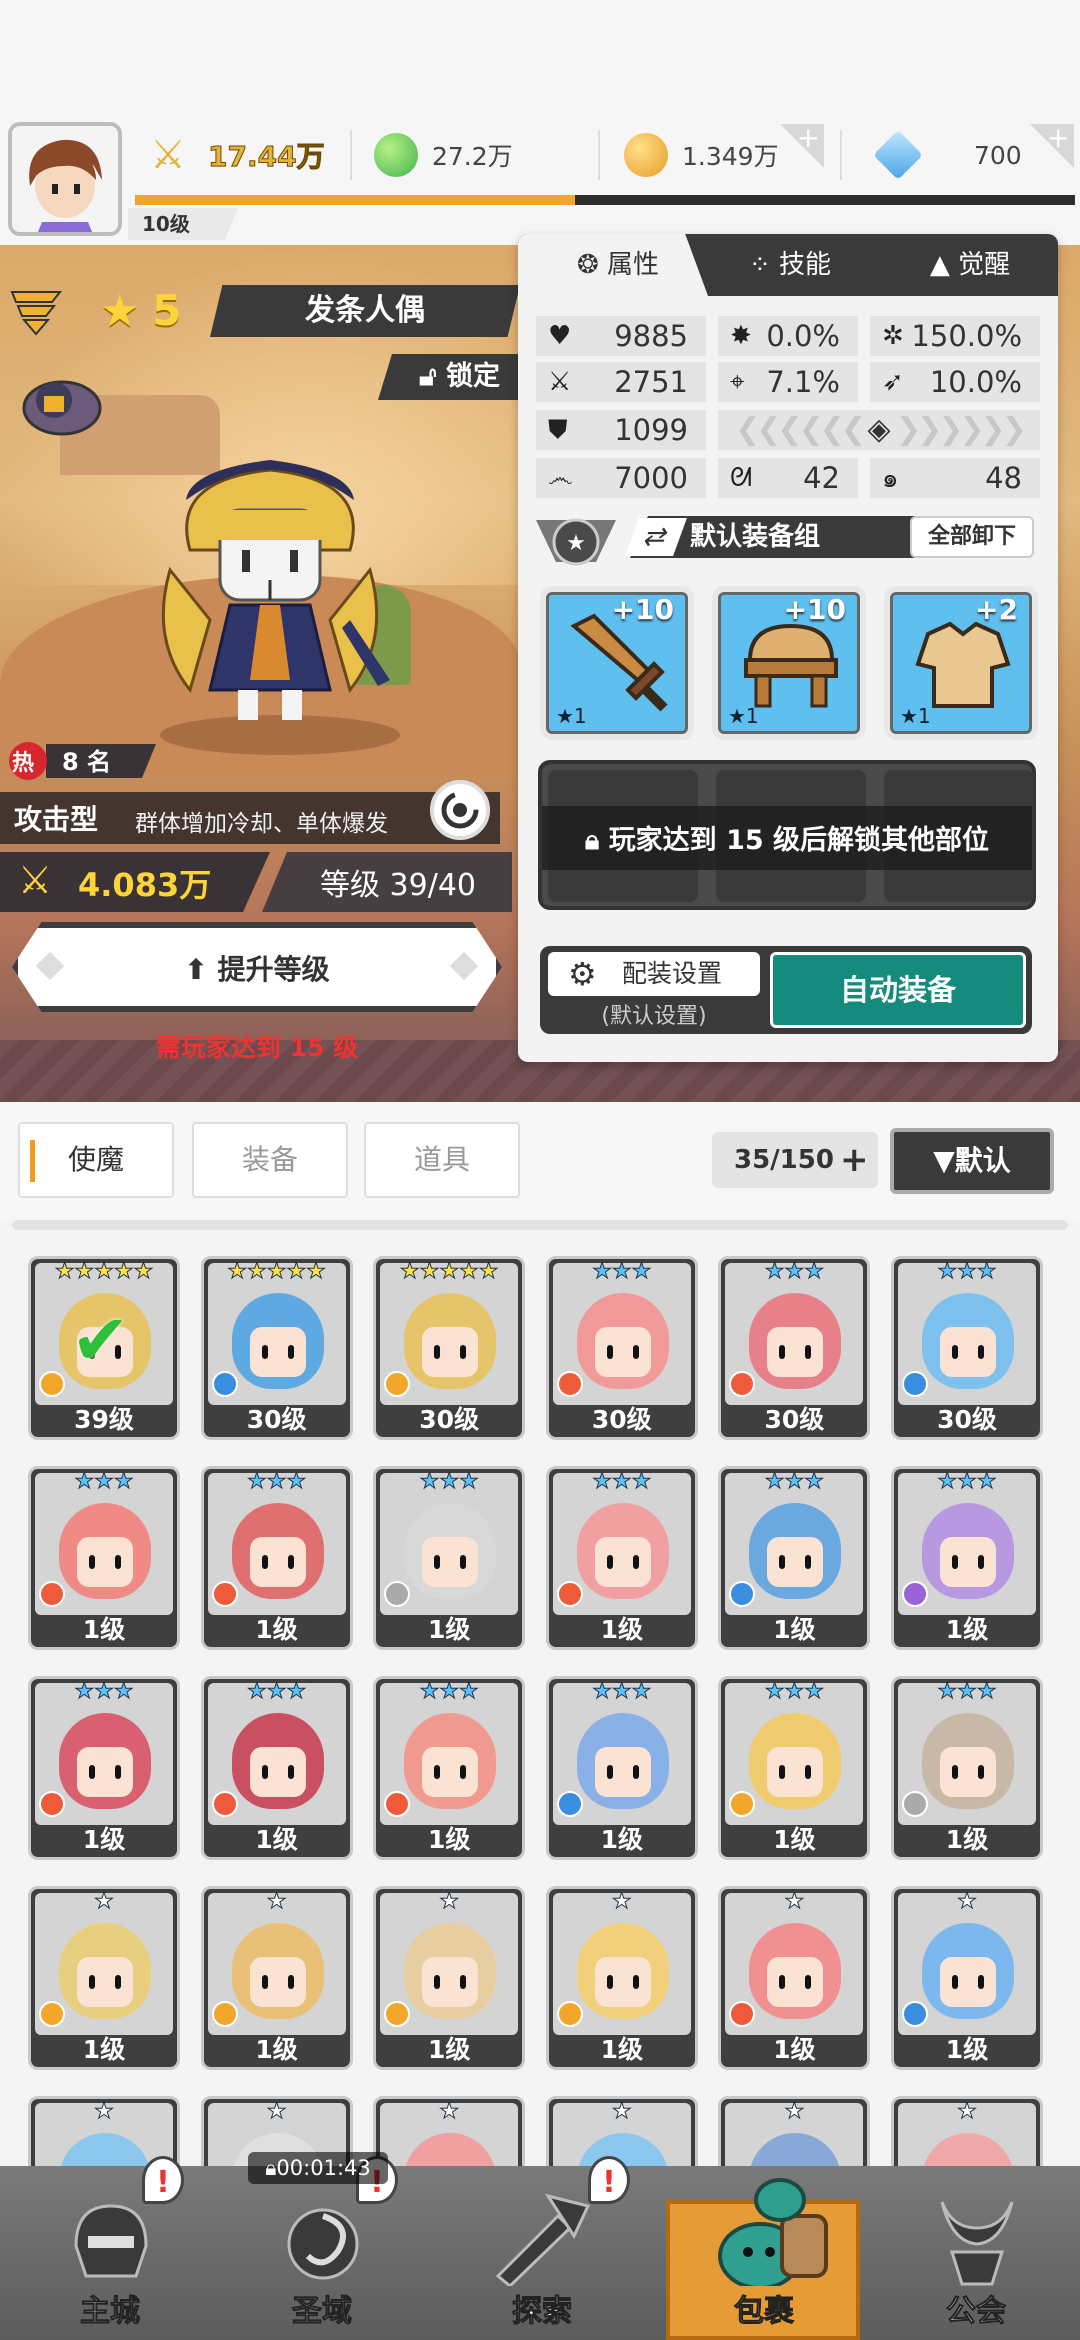 The image size is (1080, 2340). Describe the element at coordinates (976, 2253) in the screenshot. I see `nav-guild: 公会` at that location.